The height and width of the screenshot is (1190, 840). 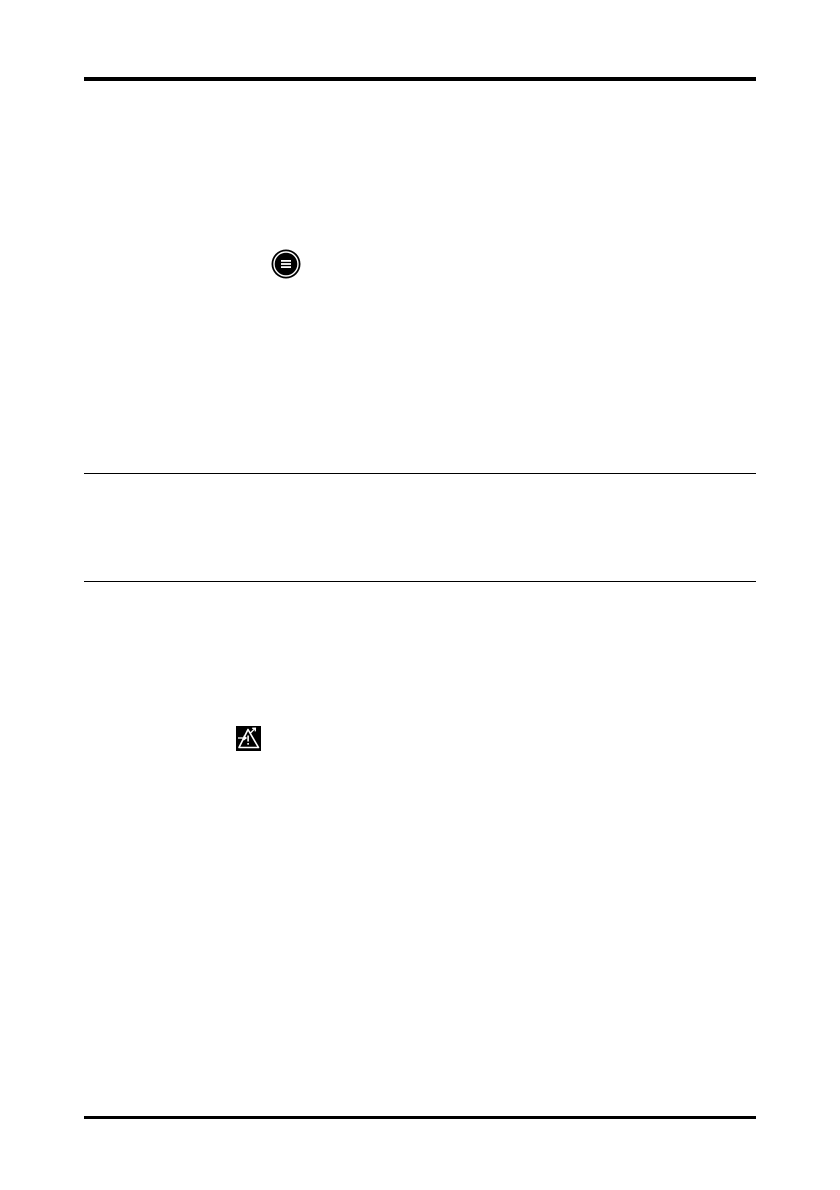 What do you see at coordinates (286, 264) in the screenshot?
I see `main-menu-icon` at bounding box center [286, 264].